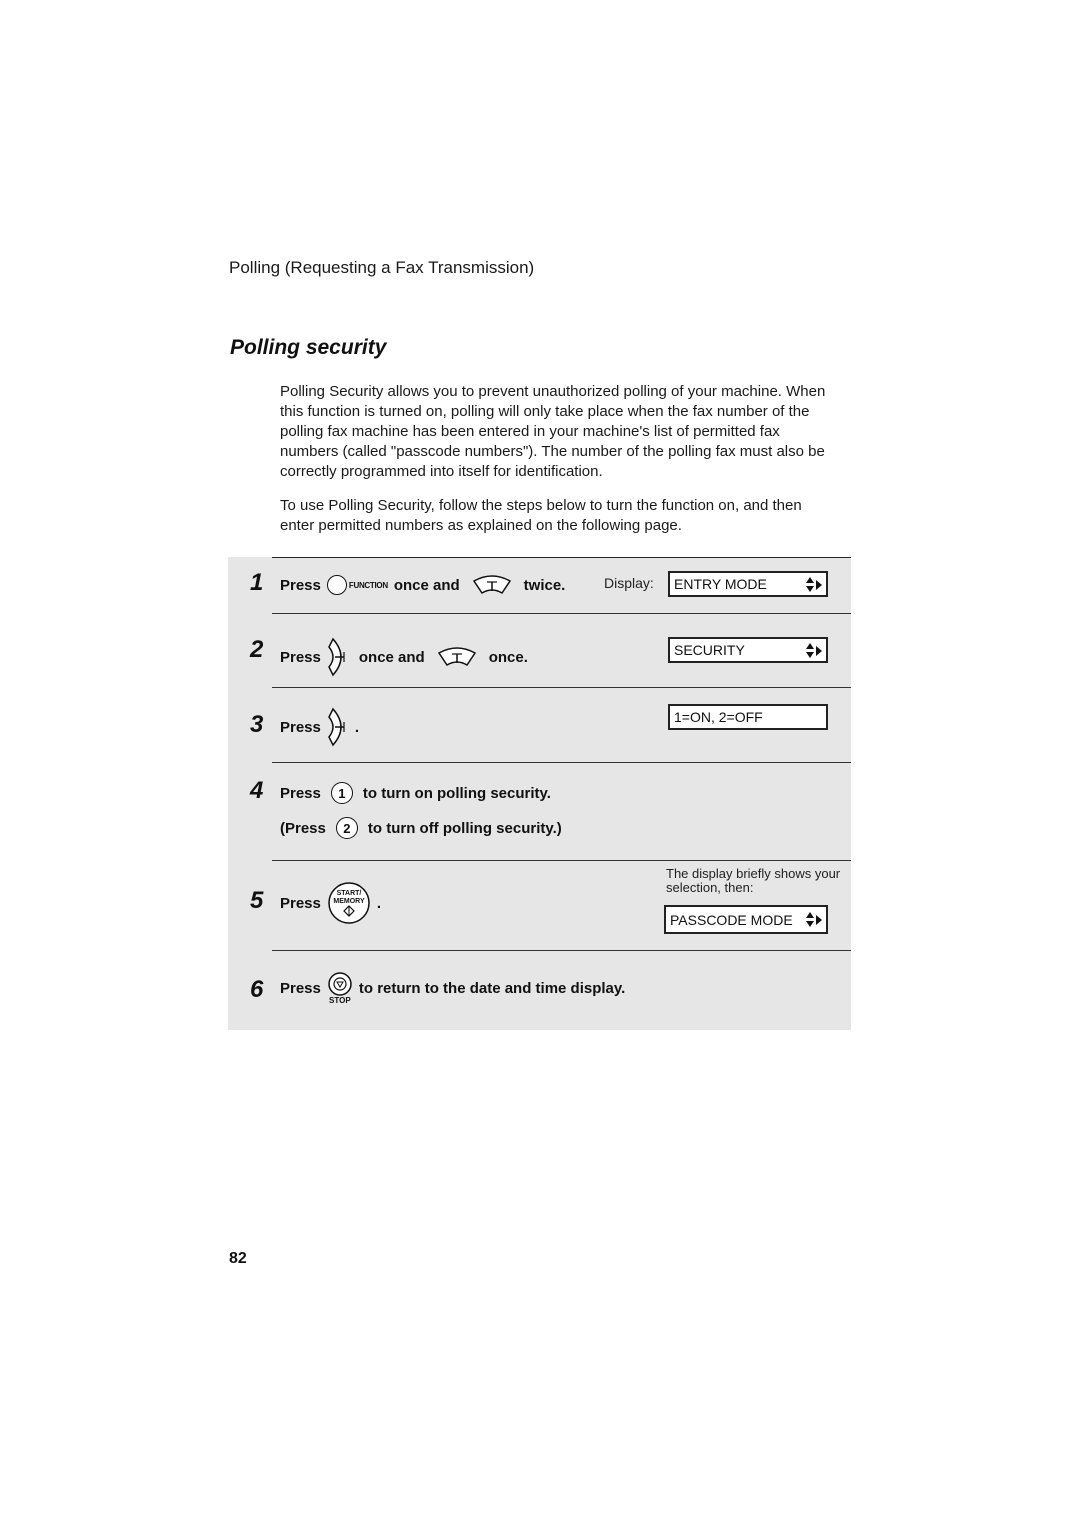  What do you see at coordinates (257, 582) in the screenshot?
I see `step-number: 1` at bounding box center [257, 582].